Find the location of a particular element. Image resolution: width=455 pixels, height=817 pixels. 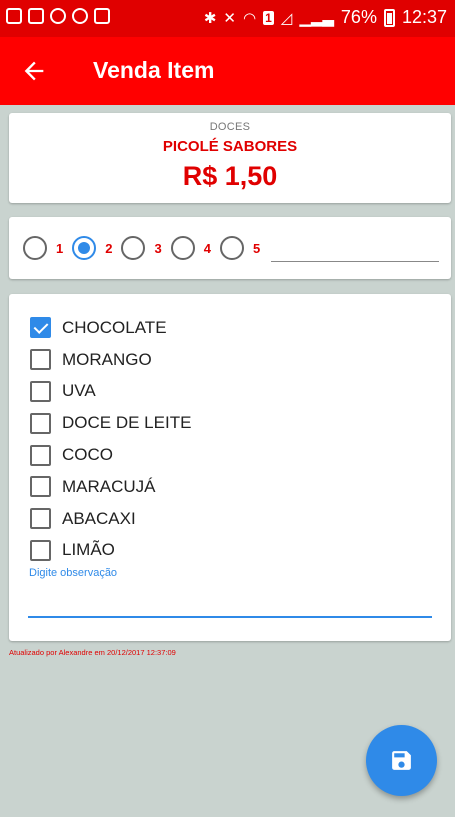

quantity-radio-group: 1 2 3 4 5 is located at coordinates (146, 248).